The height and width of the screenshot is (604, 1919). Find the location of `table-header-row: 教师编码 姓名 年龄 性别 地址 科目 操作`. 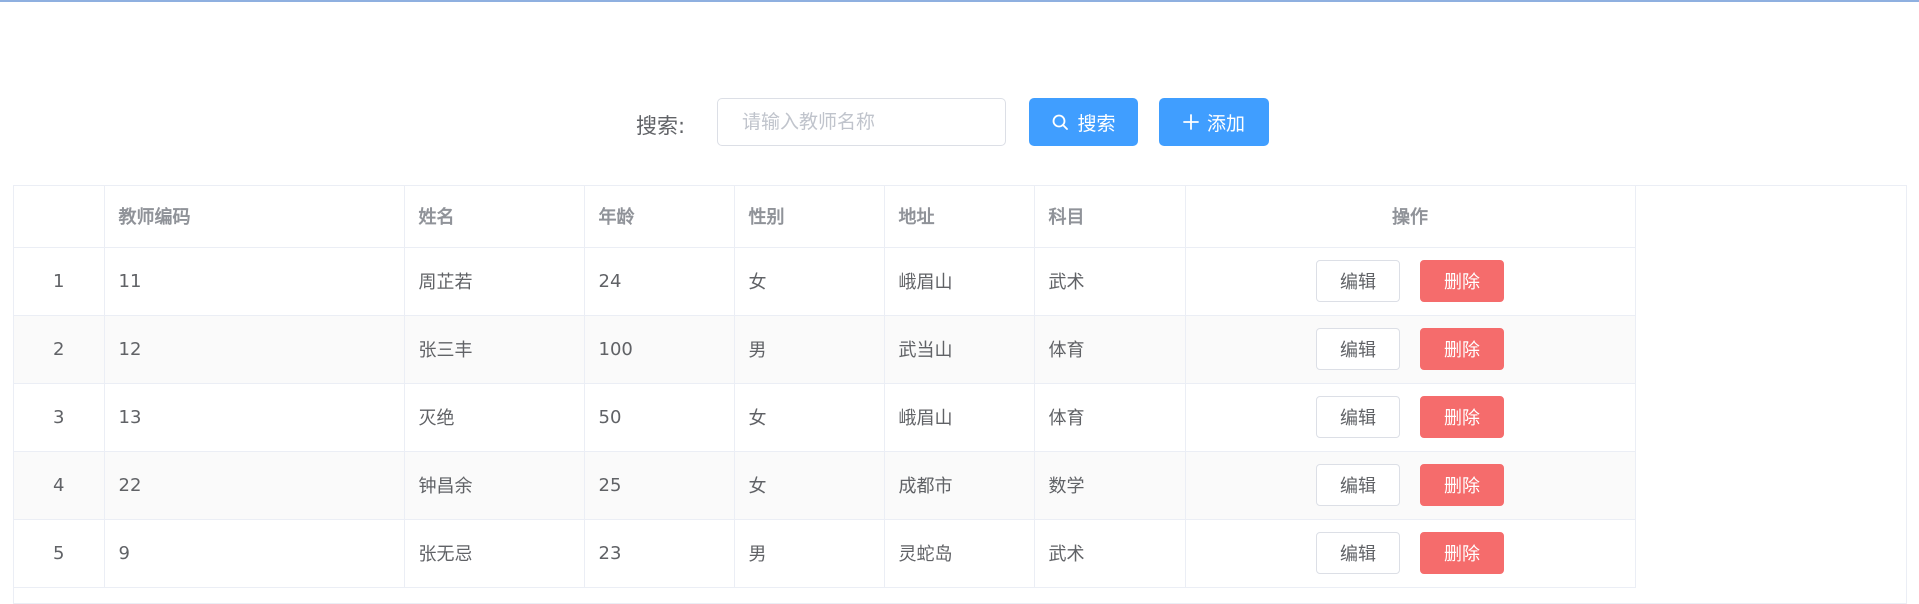

table-header-row: 教师编码 姓名 年龄 性别 地址 科目 操作 is located at coordinates (825, 217).